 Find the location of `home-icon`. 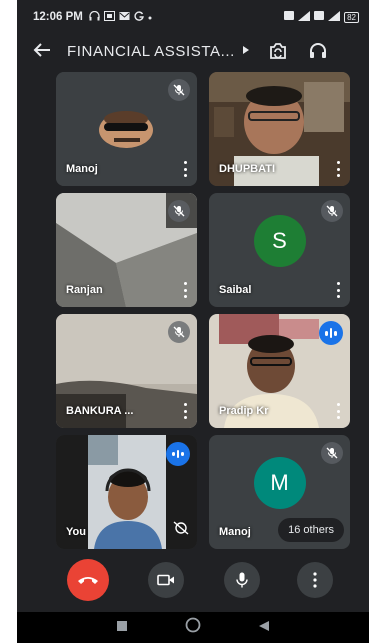

home-icon is located at coordinates (193, 627).